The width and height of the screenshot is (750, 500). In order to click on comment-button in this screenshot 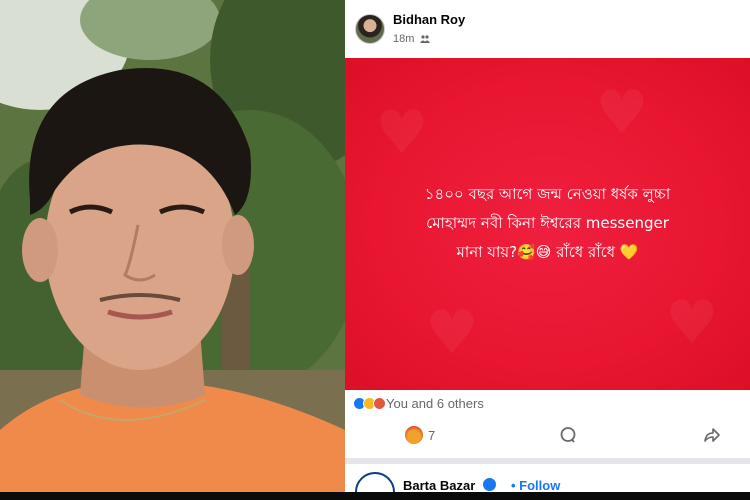, I will do `click(568, 435)`.